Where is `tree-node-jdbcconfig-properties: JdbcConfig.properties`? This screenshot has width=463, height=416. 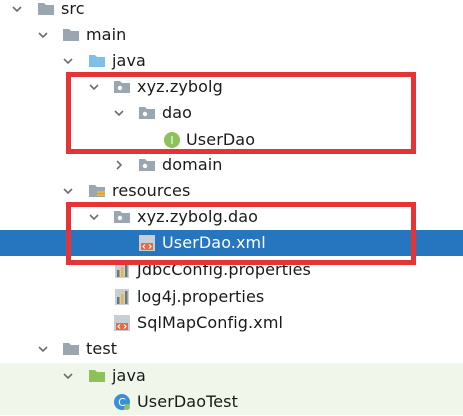
tree-node-jdbcconfig-properties: JdbcConfig.properties is located at coordinates (231, 270).